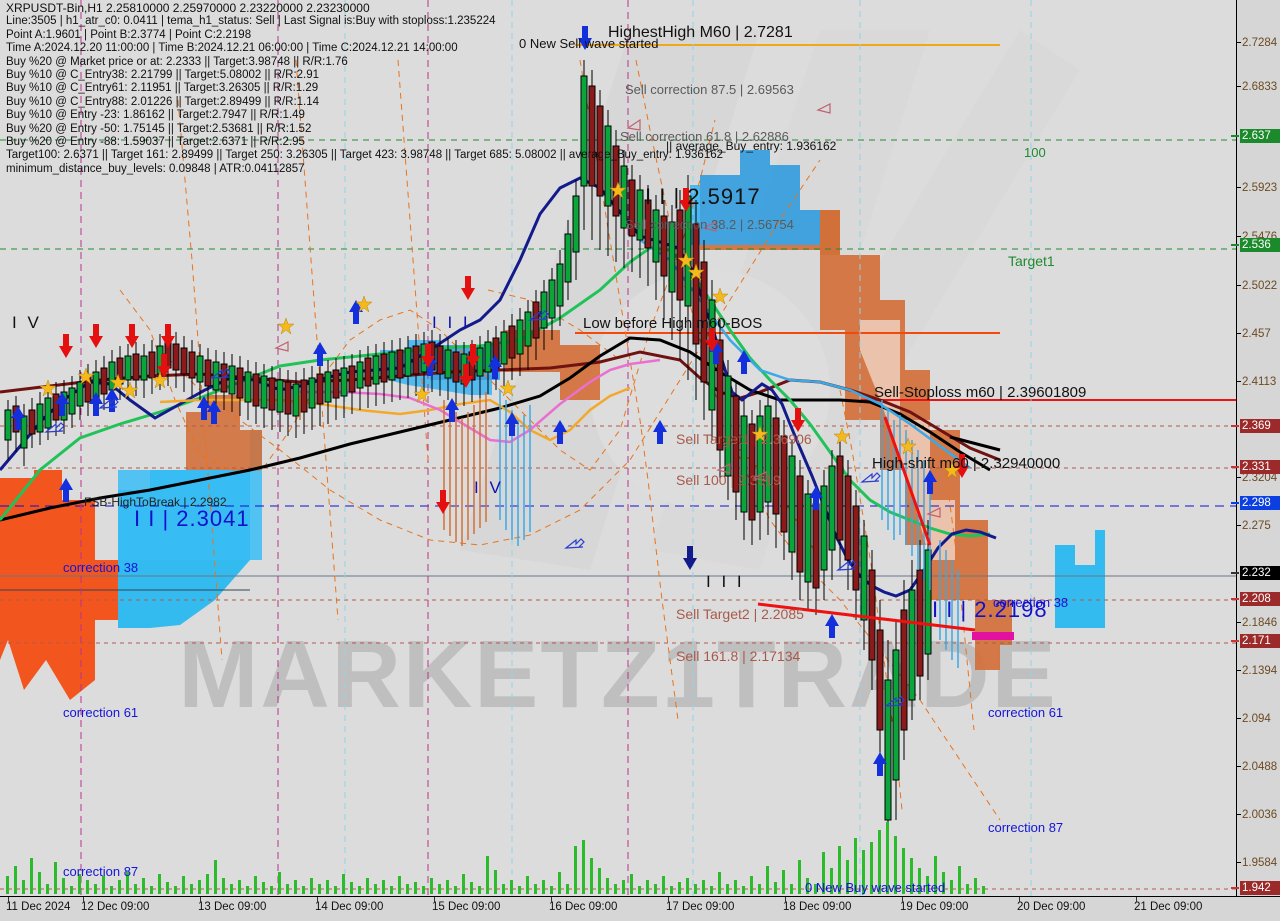 The width and height of the screenshot is (1280, 921). Describe the element at coordinates (583, 907) in the screenshot. I see `time-tick-label: 16 Dec 09:00` at that location.